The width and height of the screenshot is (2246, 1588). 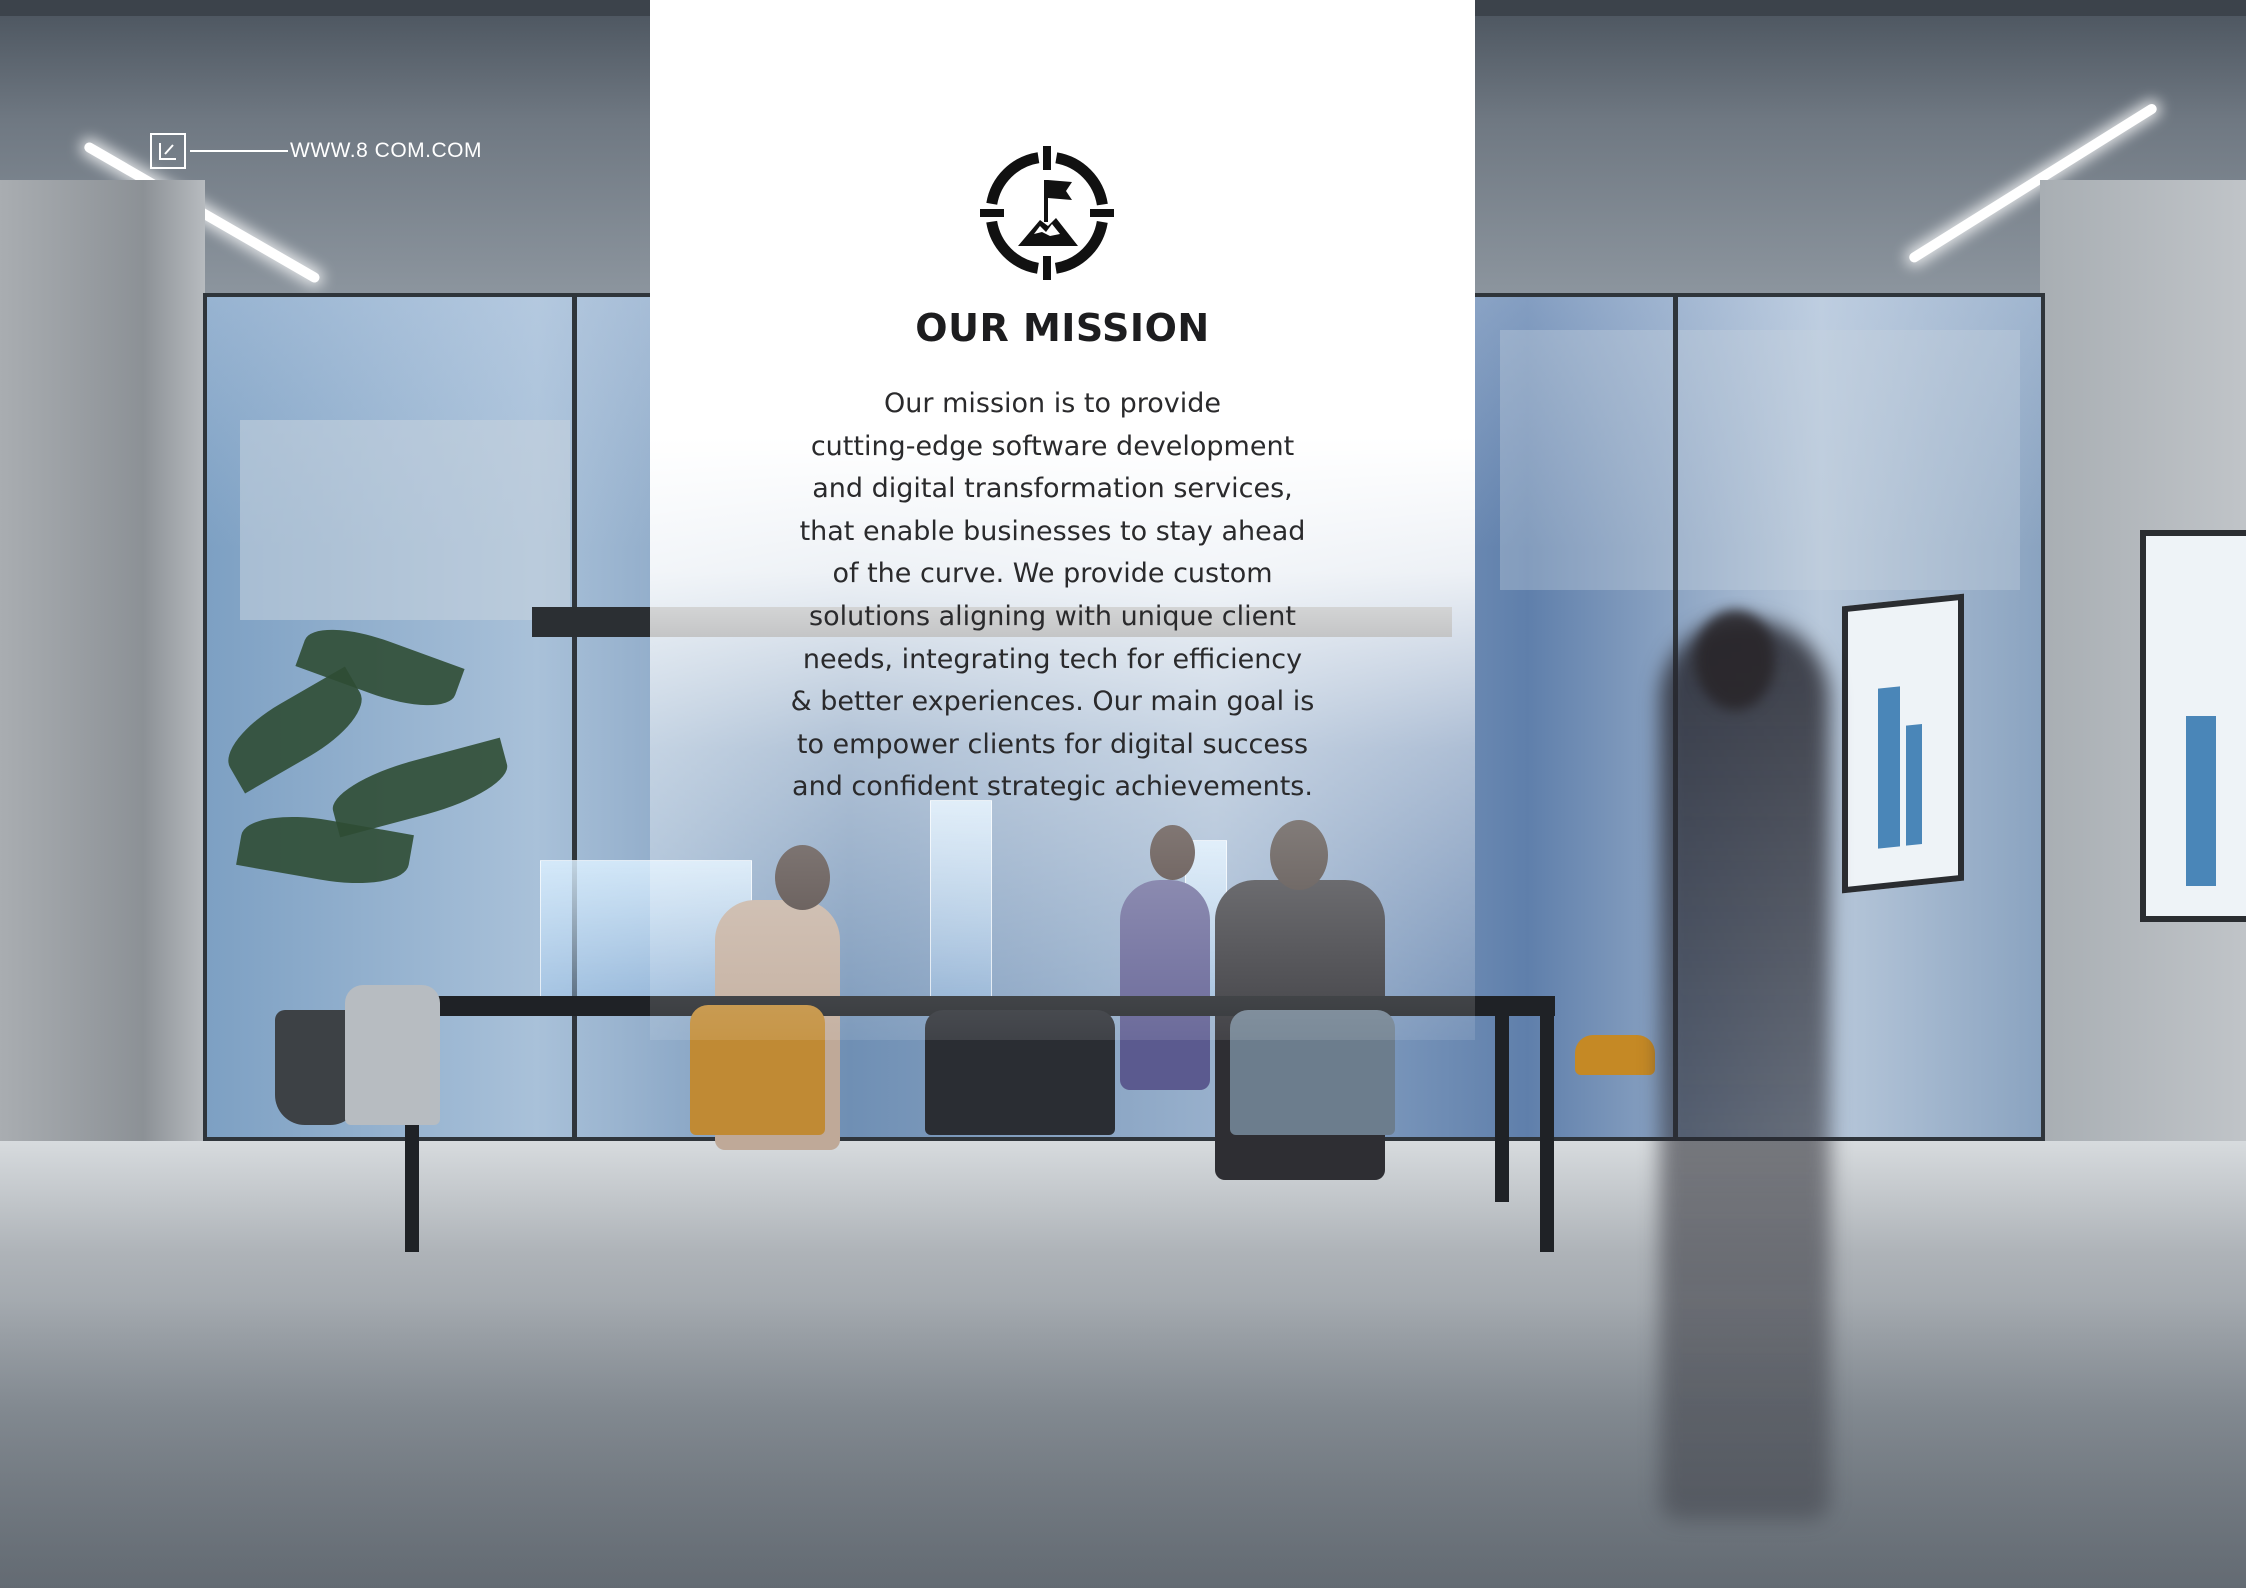 What do you see at coordinates (239, 151) in the screenshot?
I see `brand-divider-line` at bounding box center [239, 151].